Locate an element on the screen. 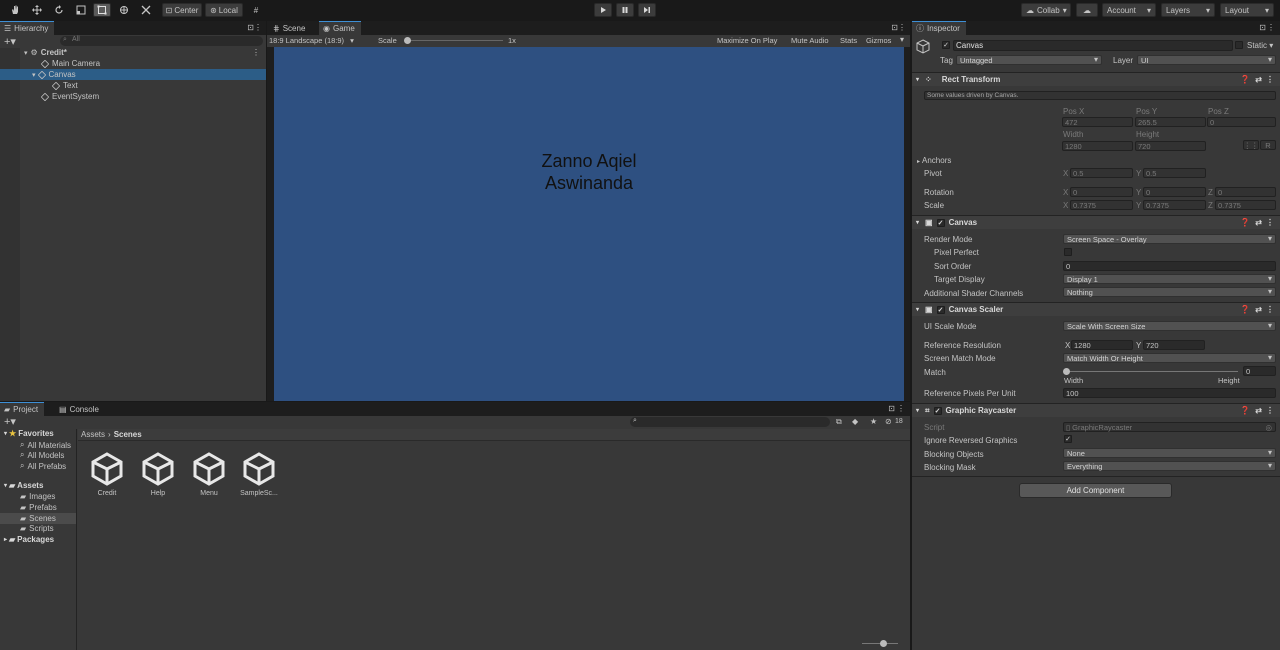 This screenshot has width=1280, height=650. pixel-perfect-checkbox is located at coordinates (1068, 252).